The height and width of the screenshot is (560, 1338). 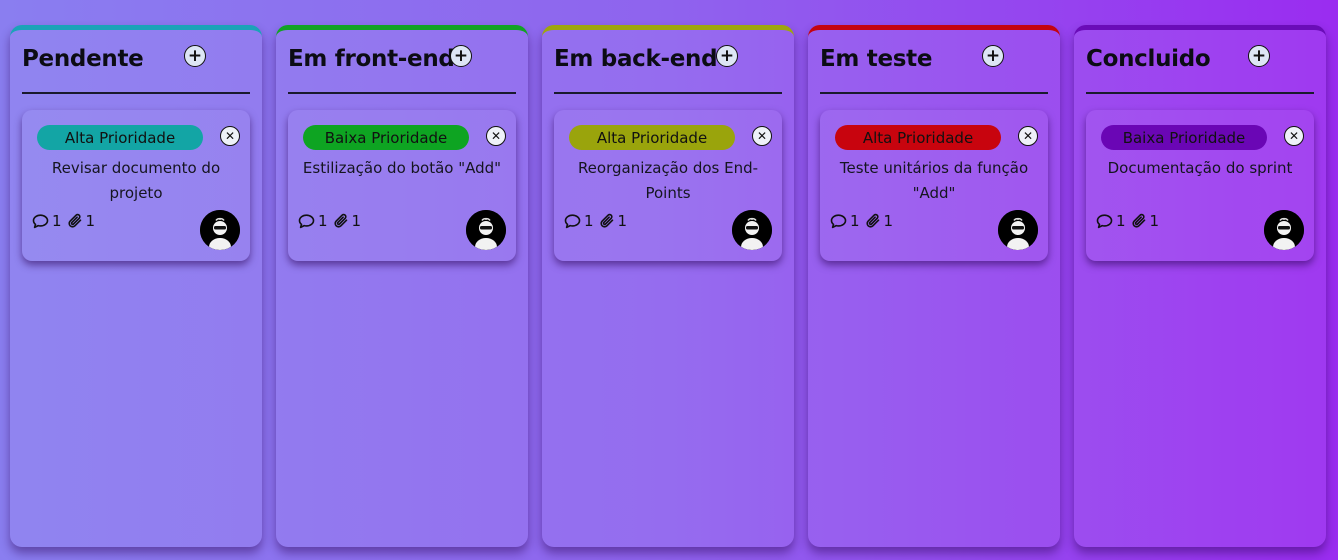 I want to click on column-title: Em teste, so click(x=876, y=59).